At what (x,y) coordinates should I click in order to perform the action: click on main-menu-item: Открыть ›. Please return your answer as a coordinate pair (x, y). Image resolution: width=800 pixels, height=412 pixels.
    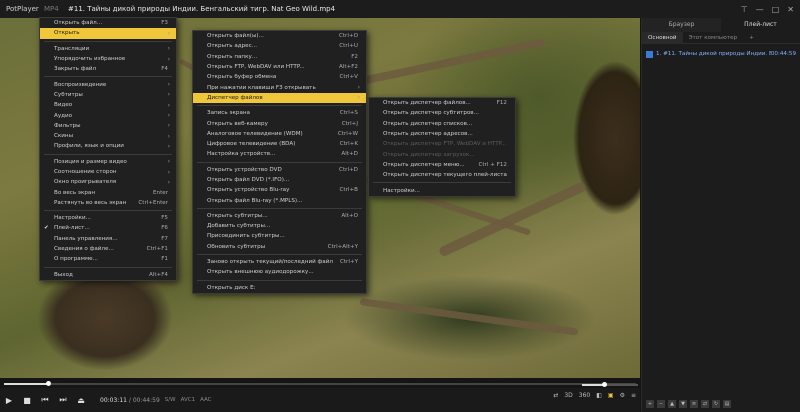
    Looking at the image, I should click on (108, 33).